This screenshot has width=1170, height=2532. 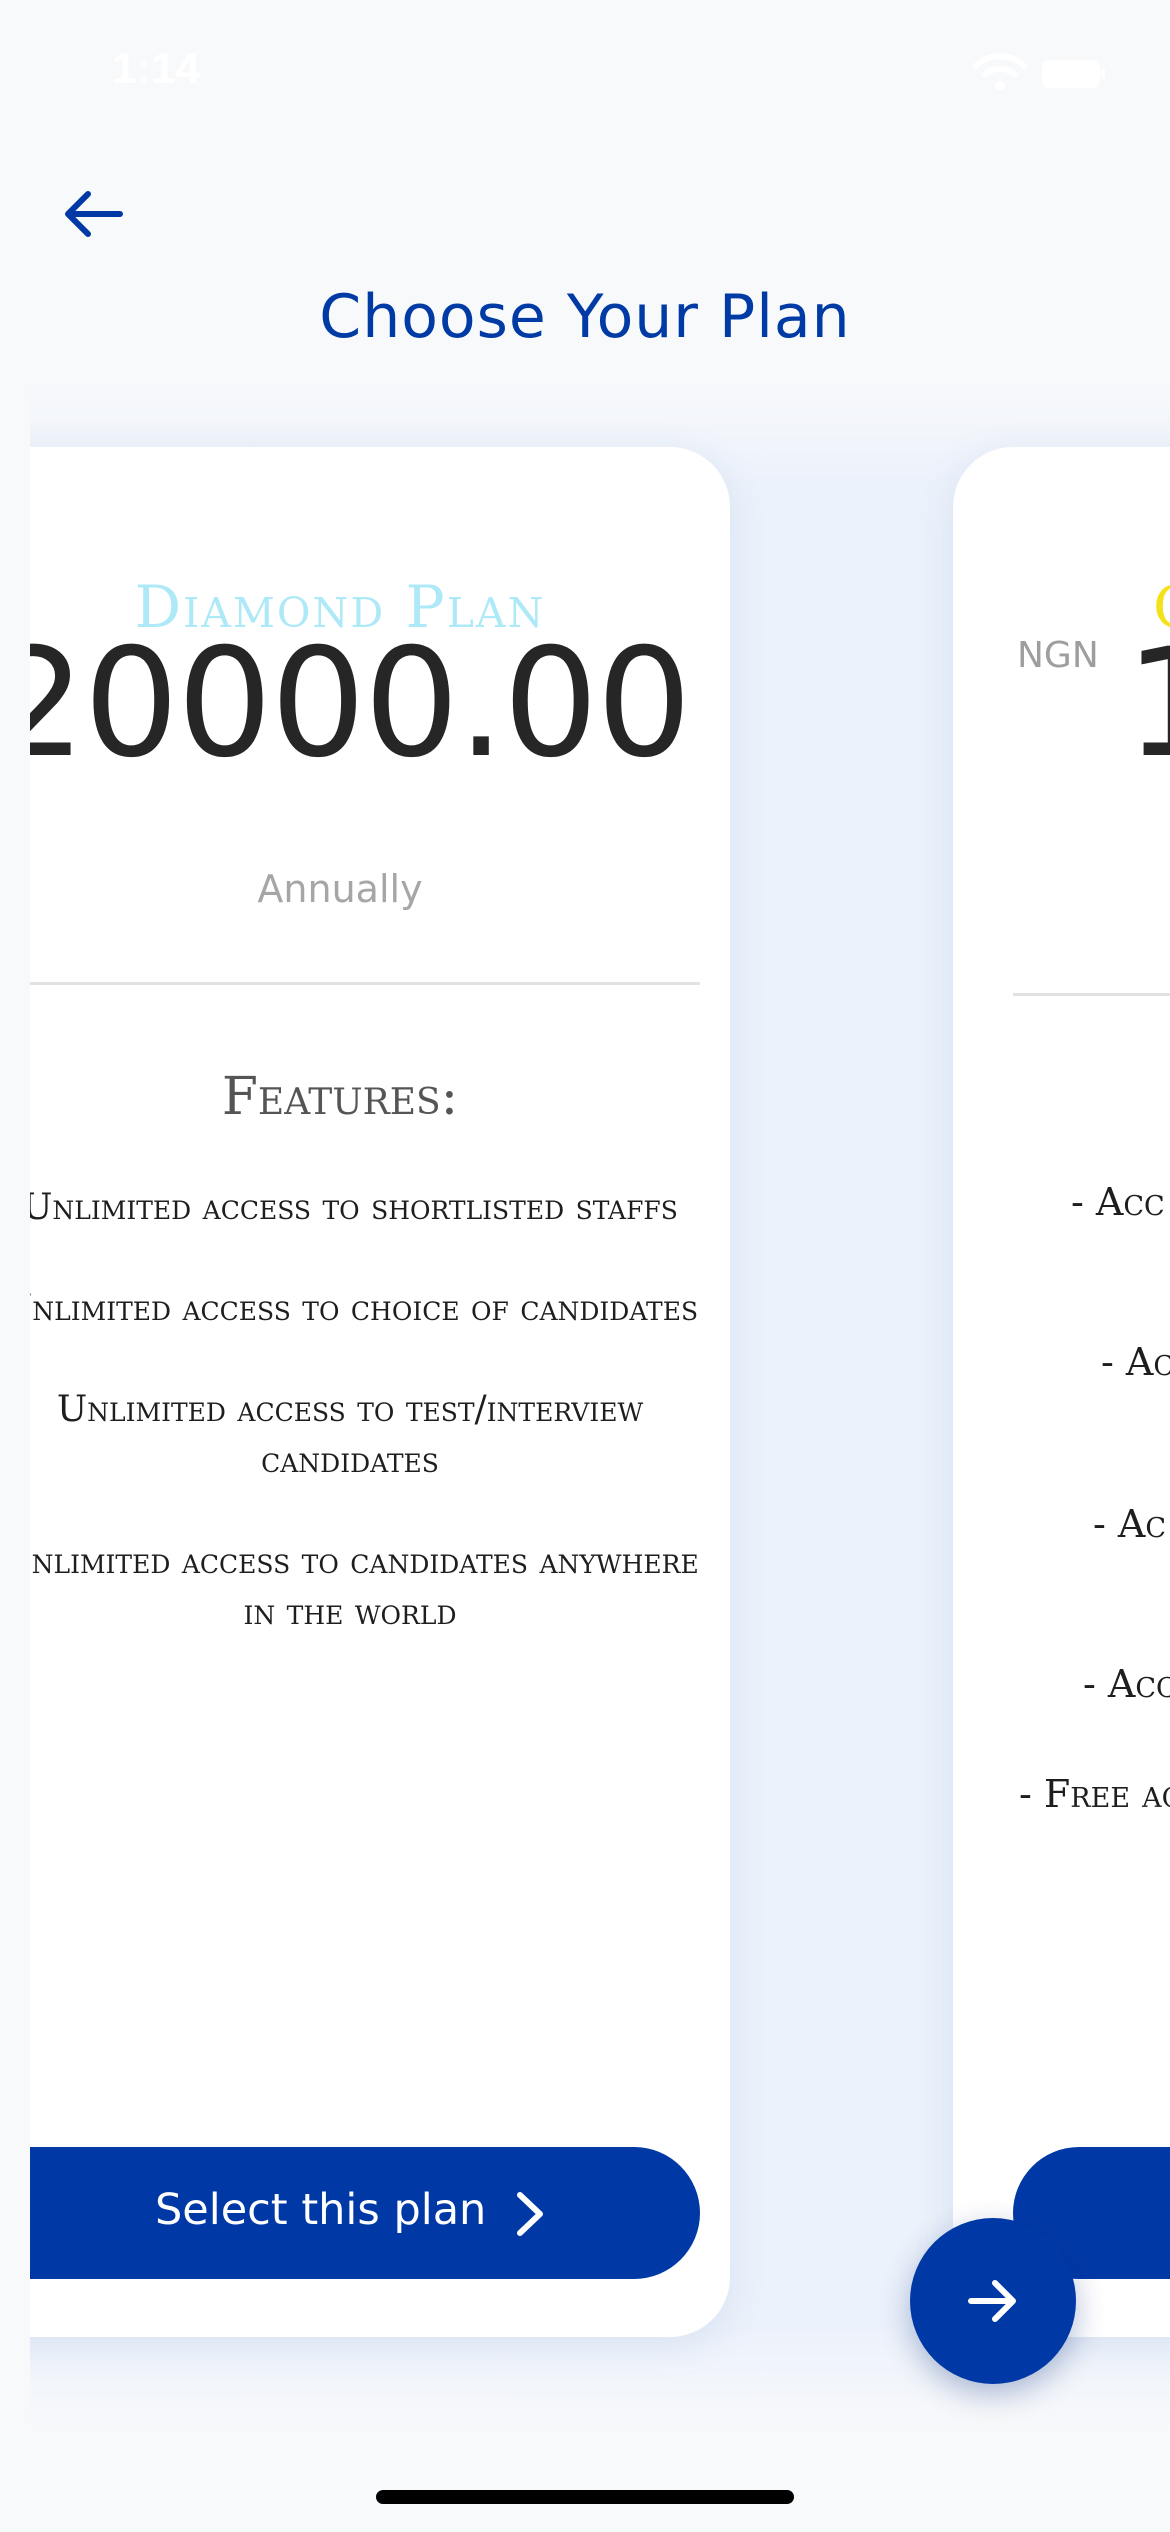 I want to click on plan-price: 20000.00, so click(x=361, y=704).